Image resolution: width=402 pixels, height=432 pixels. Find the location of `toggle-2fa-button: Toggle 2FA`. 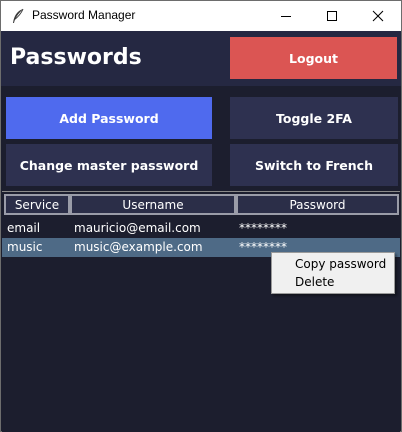

toggle-2fa-button: Toggle 2FA is located at coordinates (314, 118).